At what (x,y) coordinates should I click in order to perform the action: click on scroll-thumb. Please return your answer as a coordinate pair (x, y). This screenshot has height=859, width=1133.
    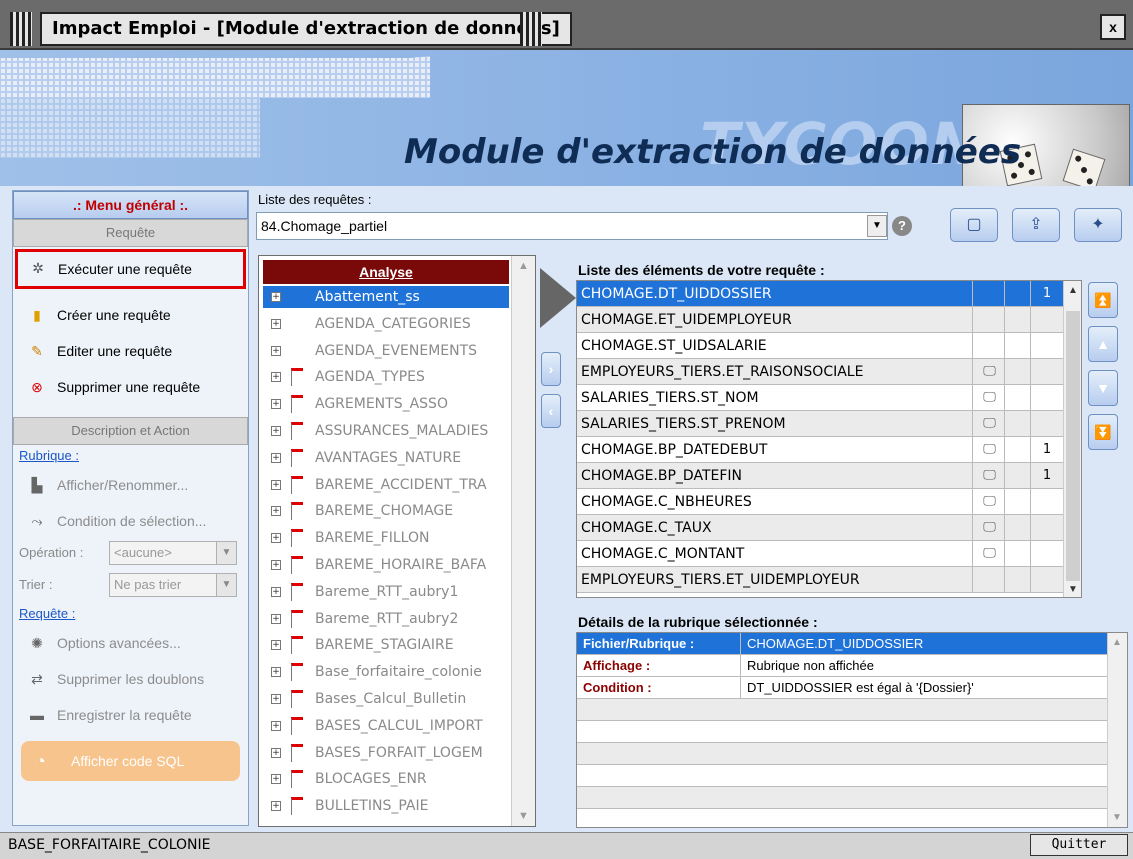
    Looking at the image, I should click on (1073, 446).